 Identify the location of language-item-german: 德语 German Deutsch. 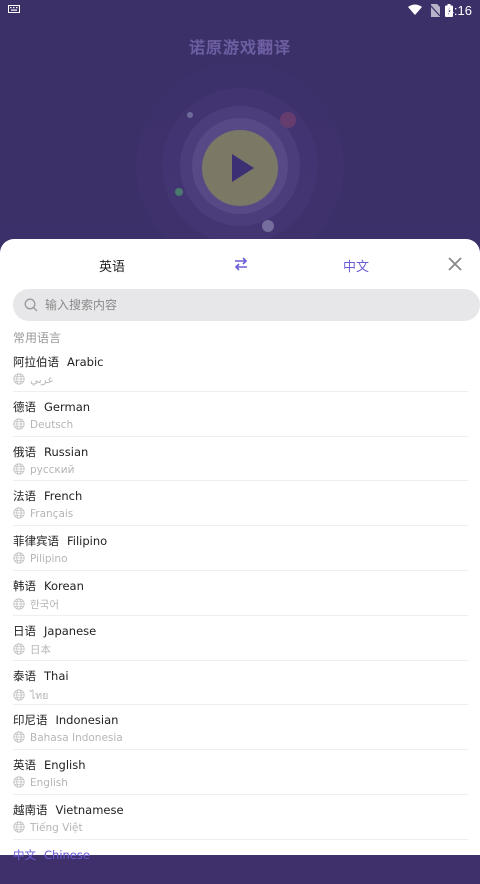
(240, 414).